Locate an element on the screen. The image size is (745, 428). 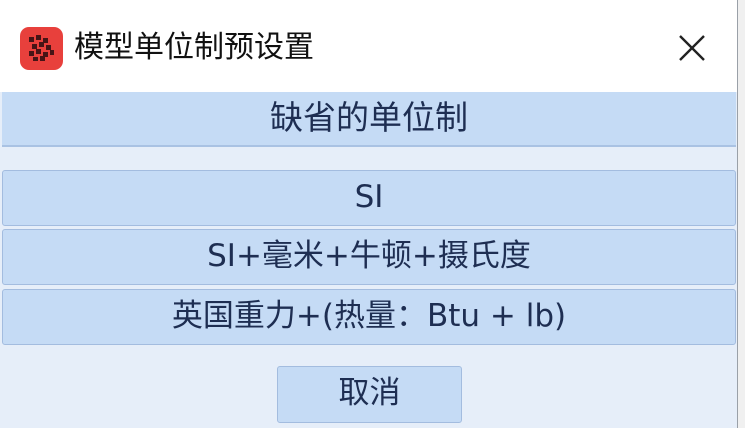
background-window-edge is located at coordinates (741, 214).